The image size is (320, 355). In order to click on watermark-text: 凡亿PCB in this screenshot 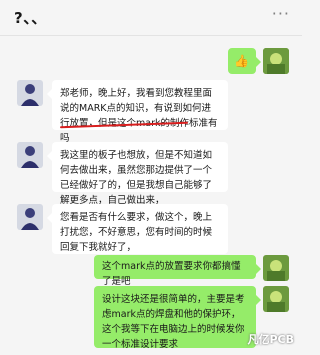, I will do `click(270, 339)`.